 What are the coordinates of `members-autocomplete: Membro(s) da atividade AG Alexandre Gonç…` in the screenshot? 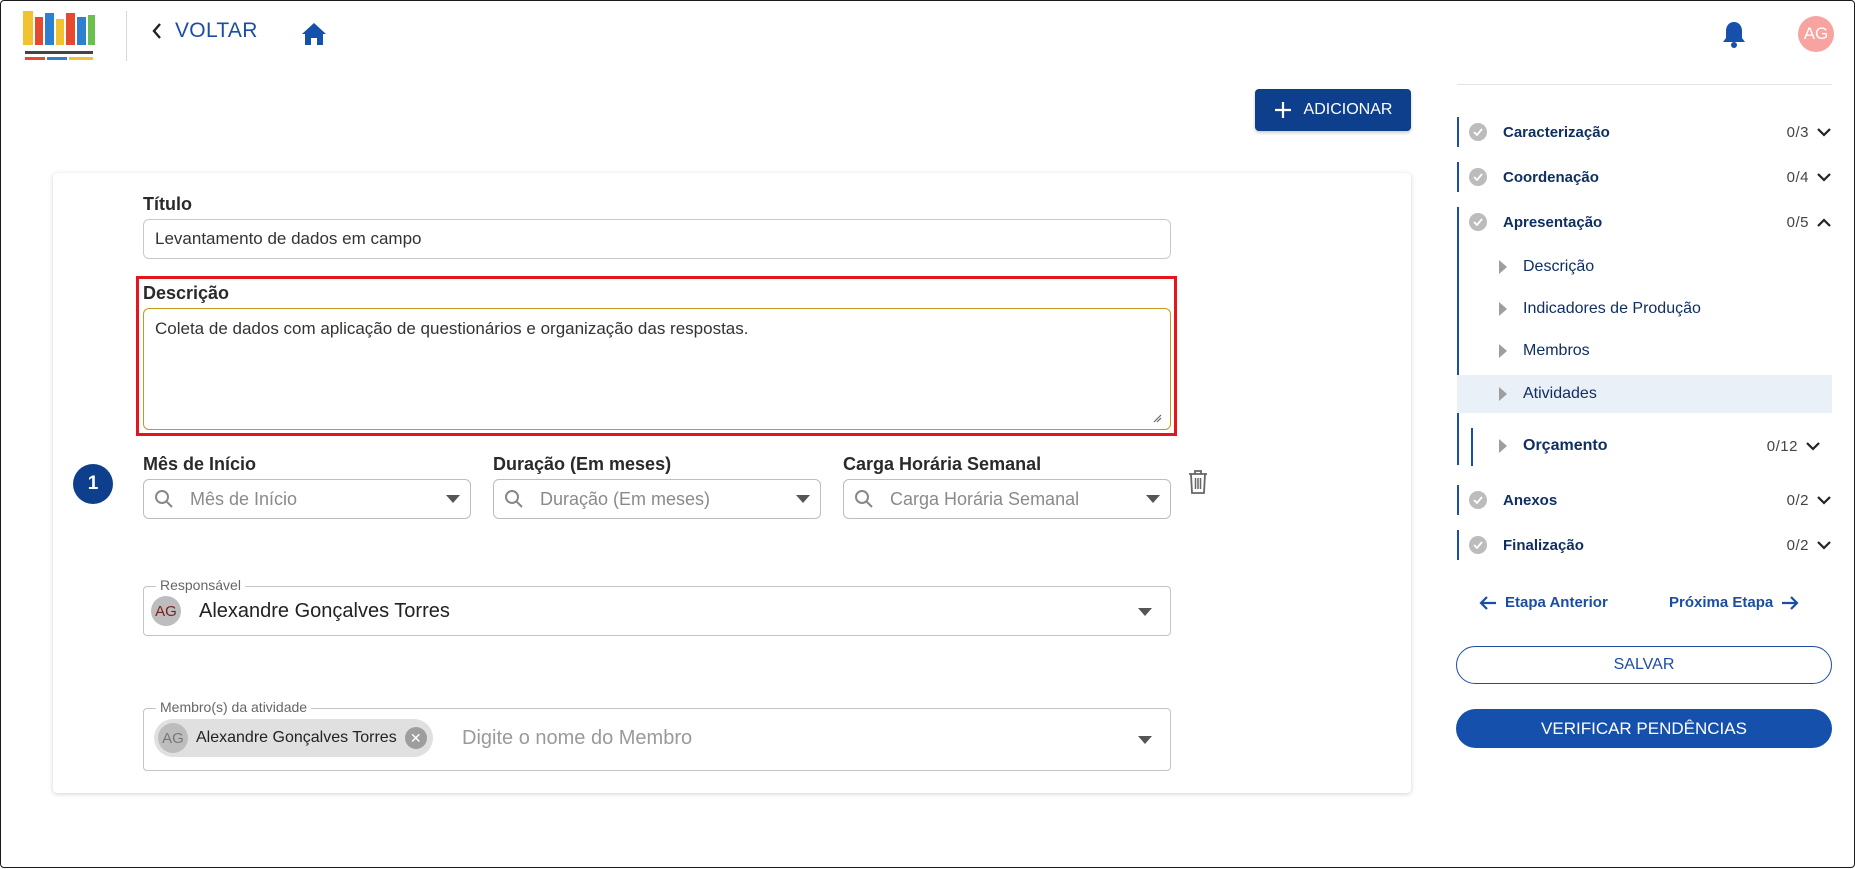 It's located at (657, 735).